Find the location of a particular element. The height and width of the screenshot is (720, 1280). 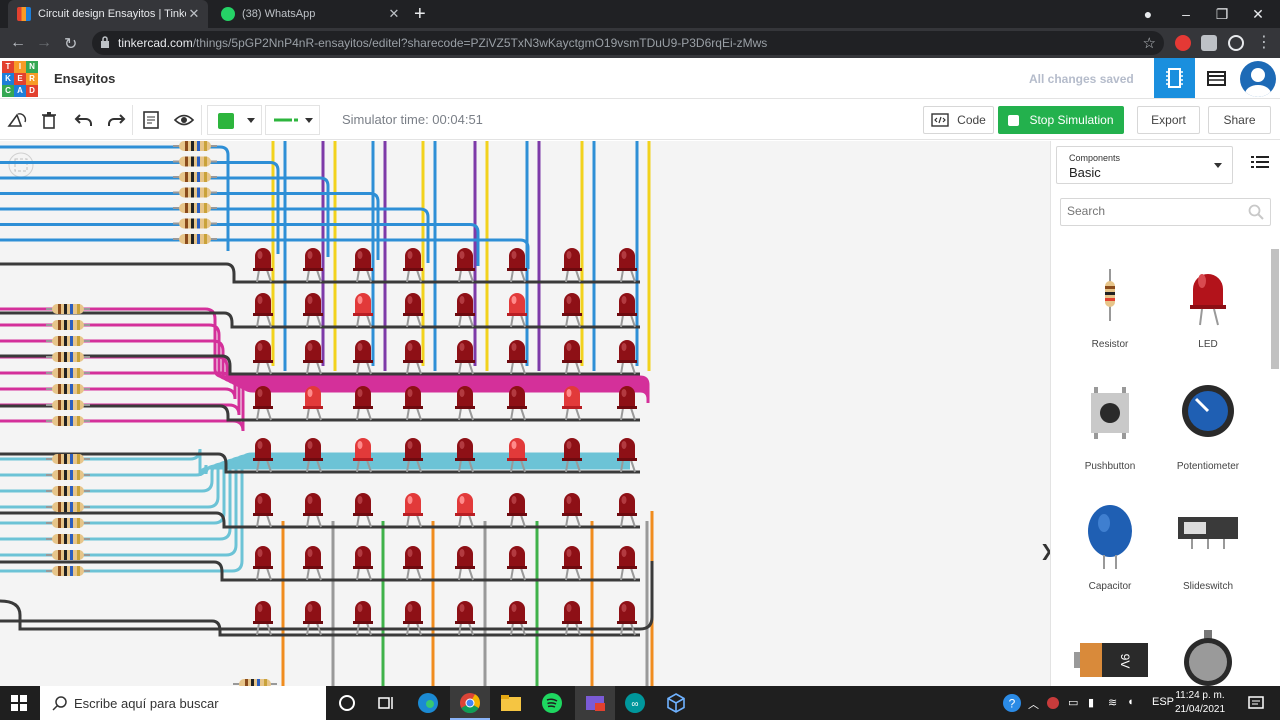

notifications-icon is located at coordinates (1256, 703).